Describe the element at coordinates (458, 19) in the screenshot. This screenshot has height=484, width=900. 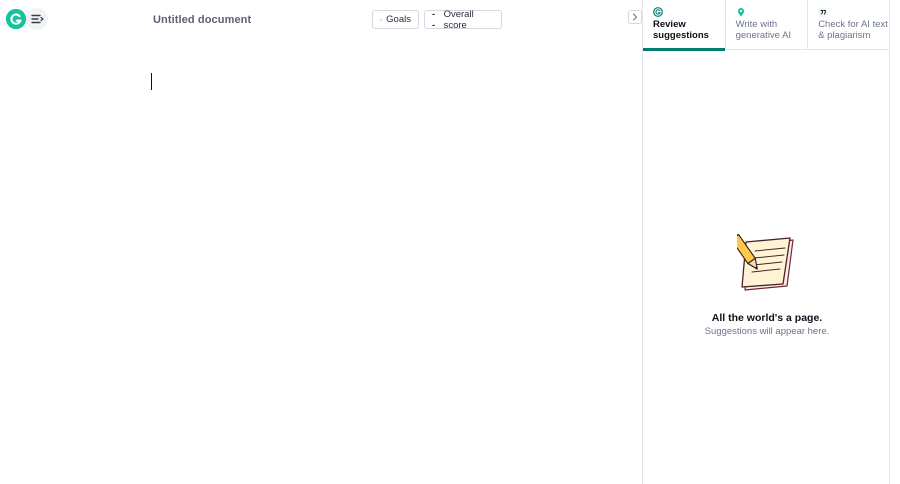
I see `score-label: Overall score` at that location.